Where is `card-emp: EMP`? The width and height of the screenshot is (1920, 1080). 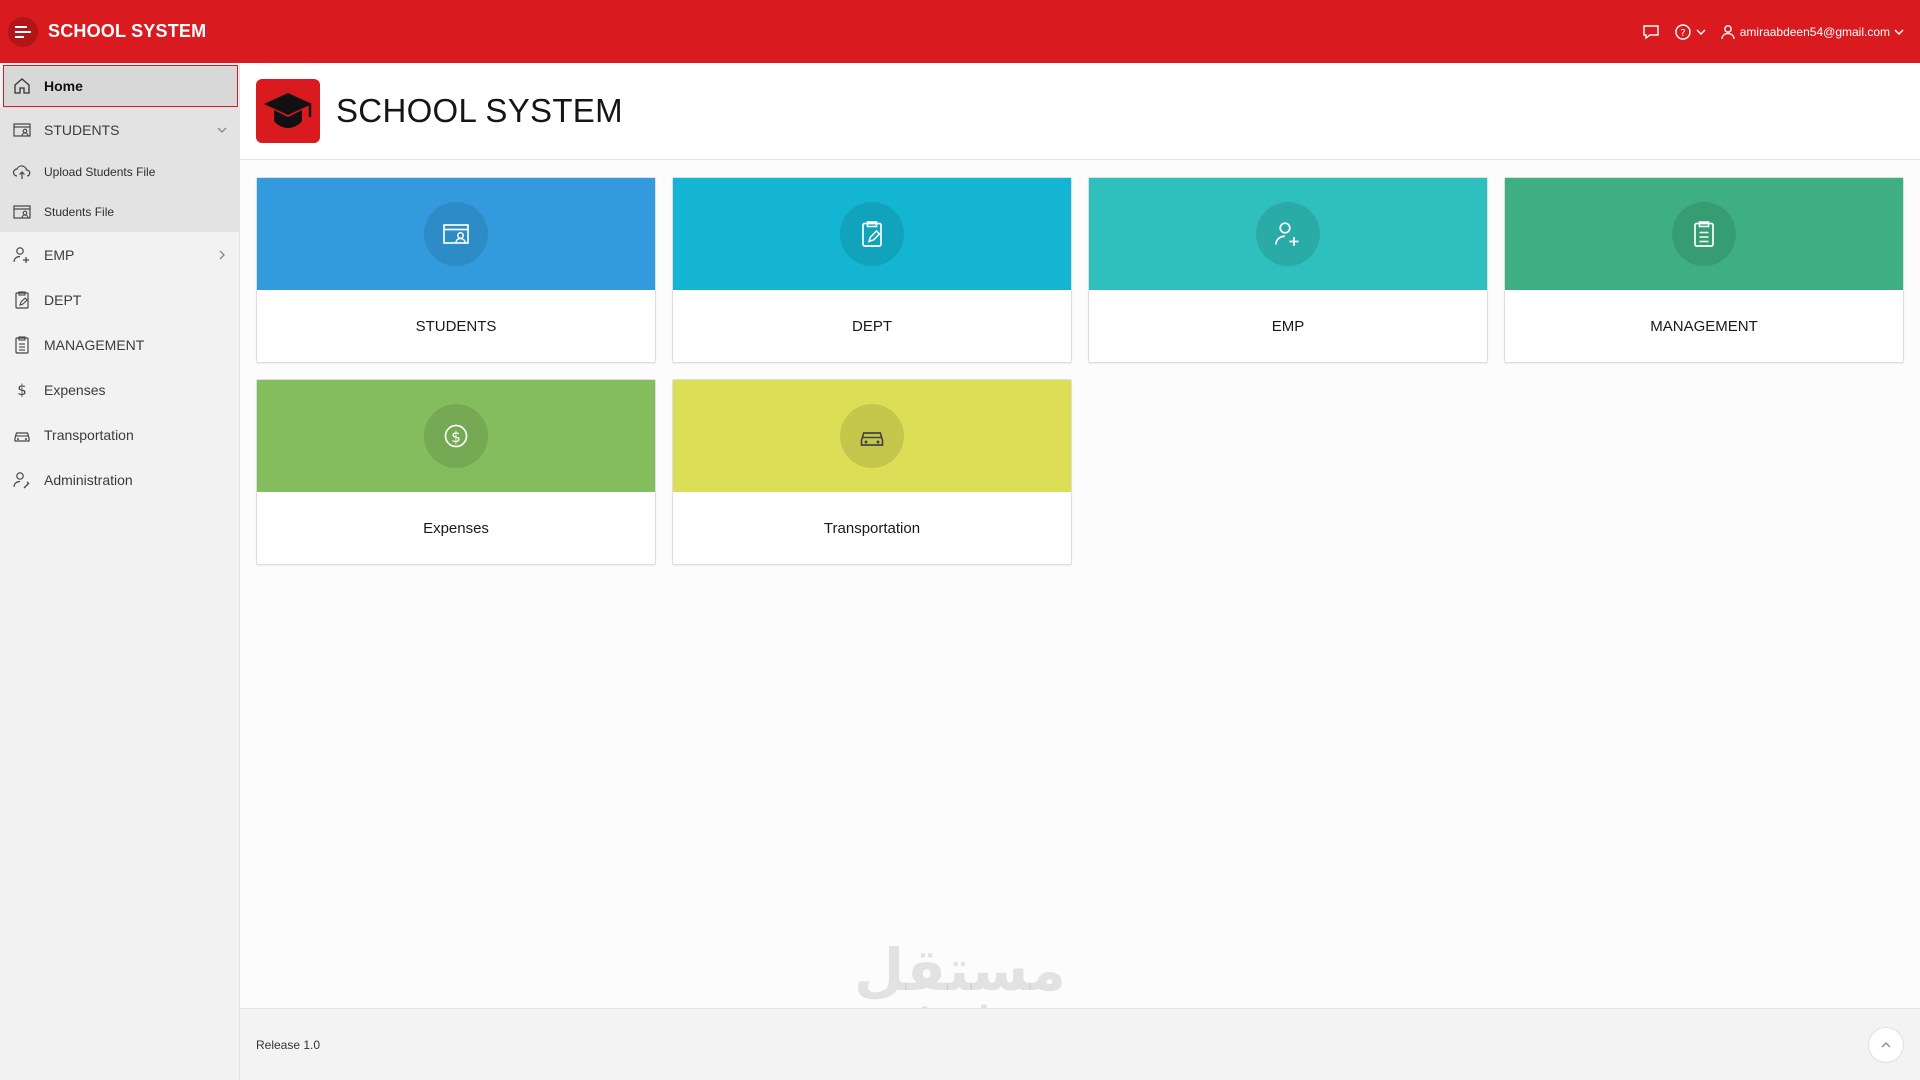 card-emp: EMP is located at coordinates (1288, 270).